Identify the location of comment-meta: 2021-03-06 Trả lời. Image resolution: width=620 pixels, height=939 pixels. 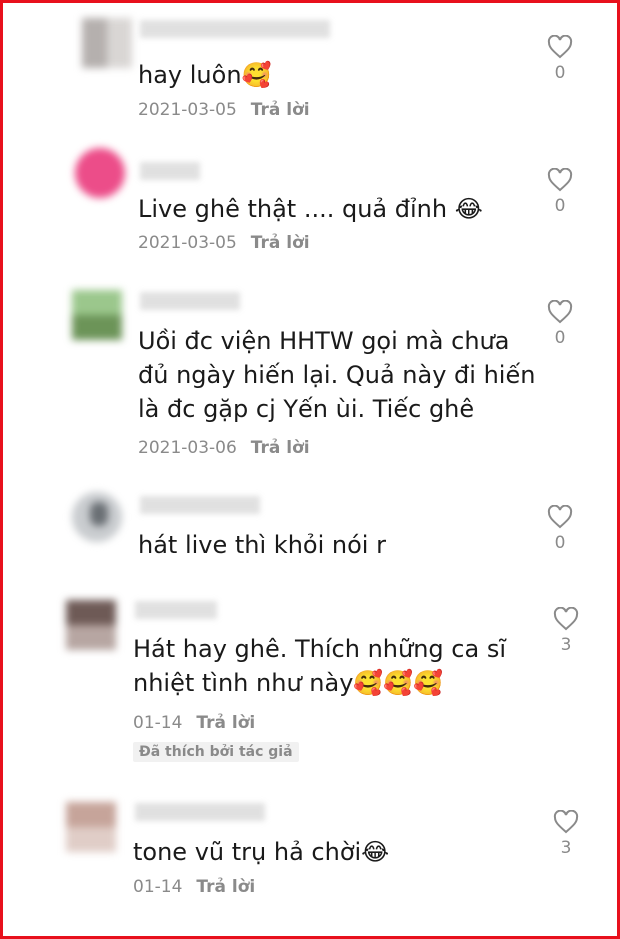
(224, 448).